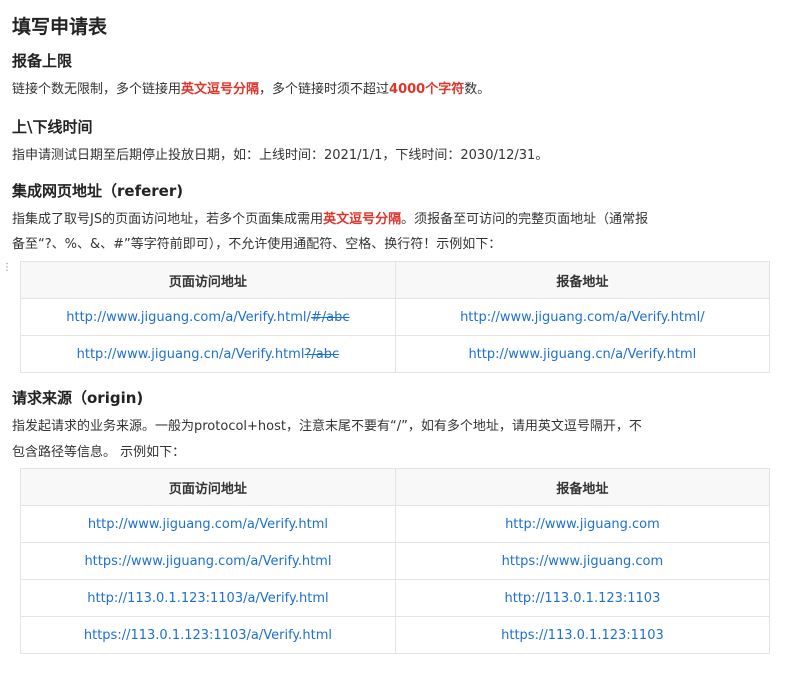  Describe the element at coordinates (477, 89) in the screenshot. I see `limit-text-c: 数。` at that location.